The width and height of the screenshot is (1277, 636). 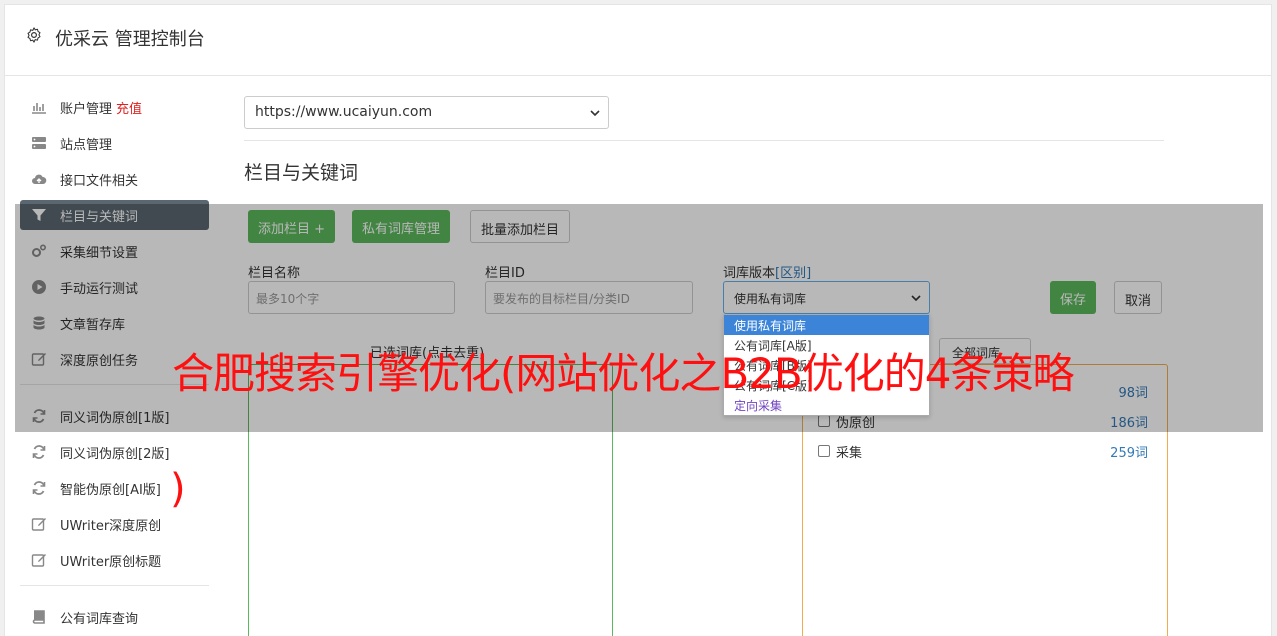 I want to click on chevron-down-icon, so click(x=595, y=113).